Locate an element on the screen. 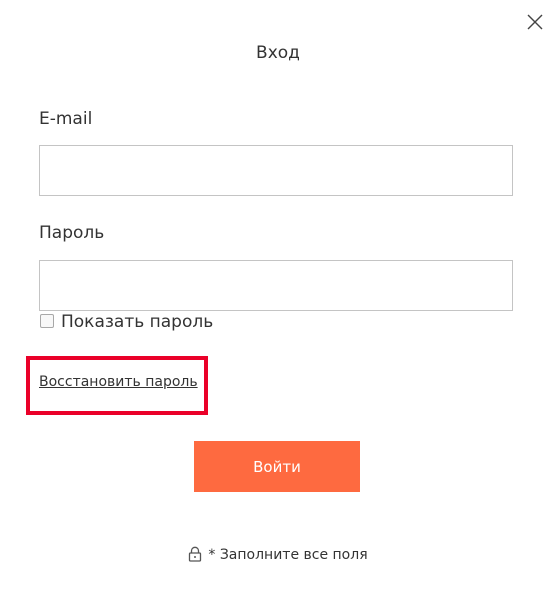  login-button: Войти is located at coordinates (277, 466).